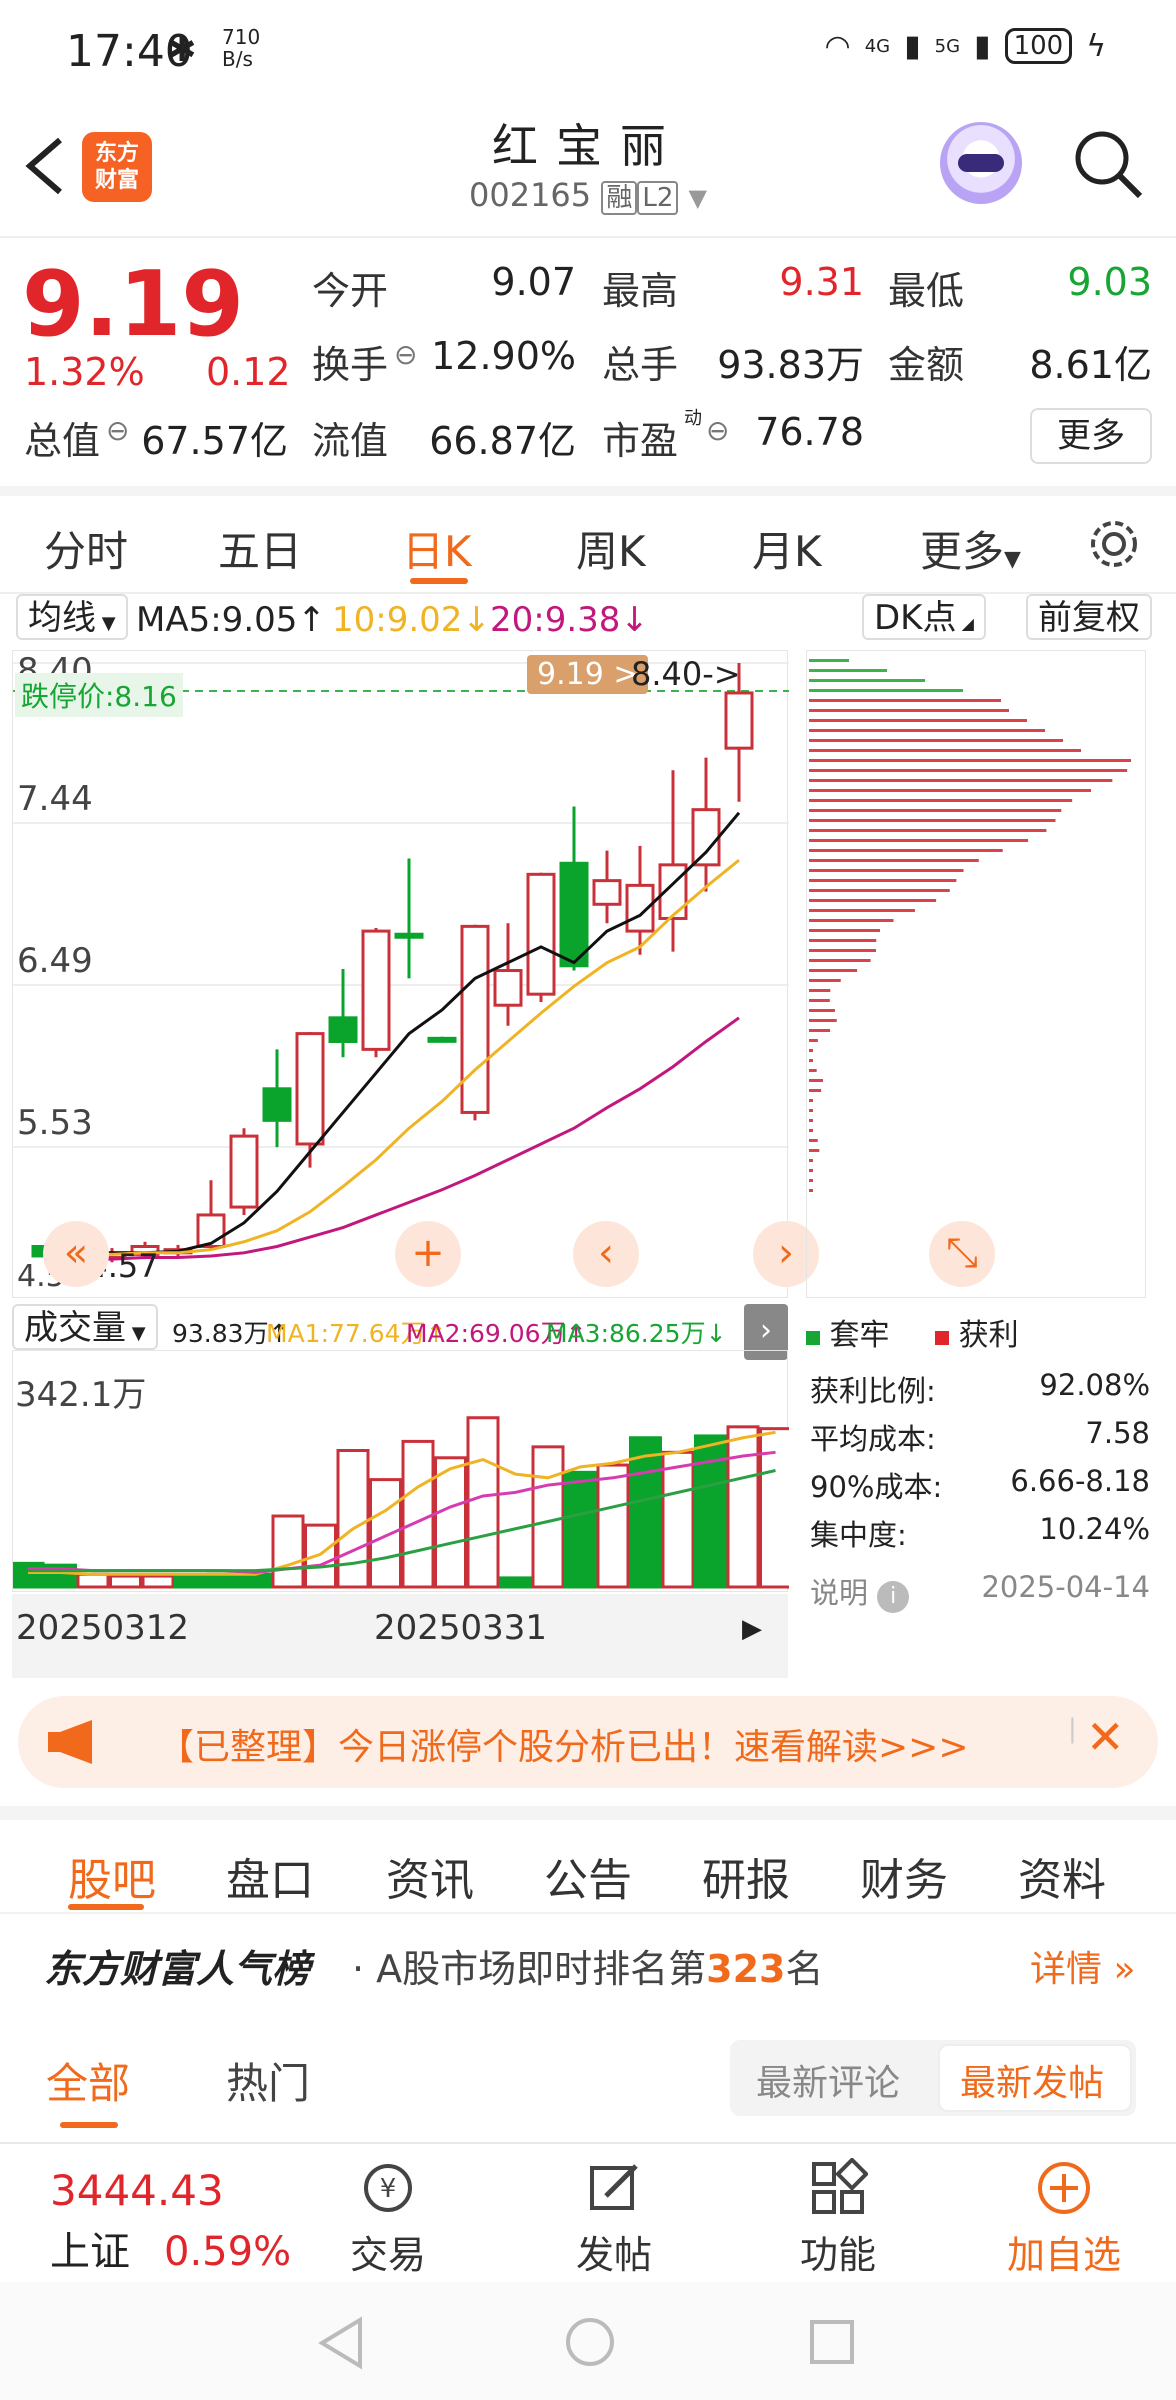  Describe the element at coordinates (588, 1876) in the screenshot. I see `tab-announcements: 公告` at that location.